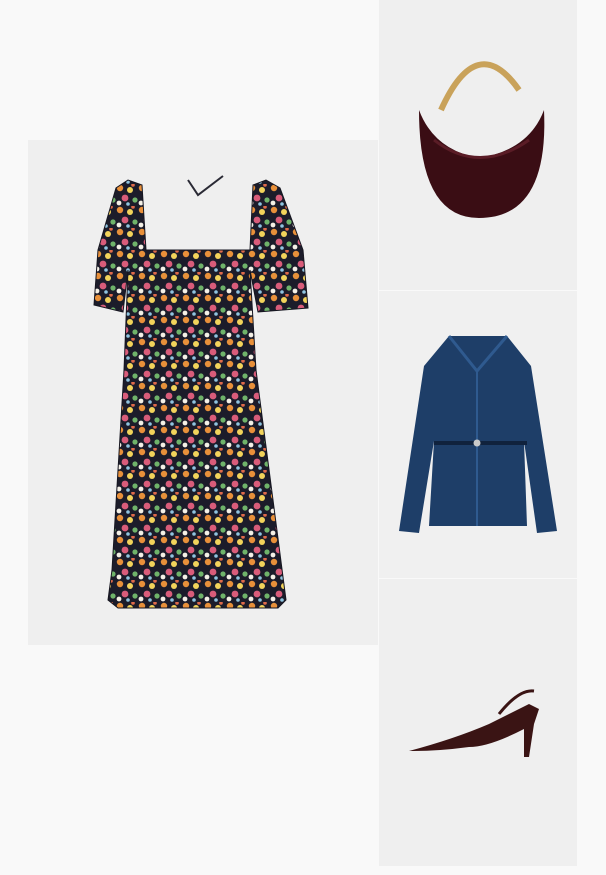  I want to click on shoe-tile, so click(478, 722).